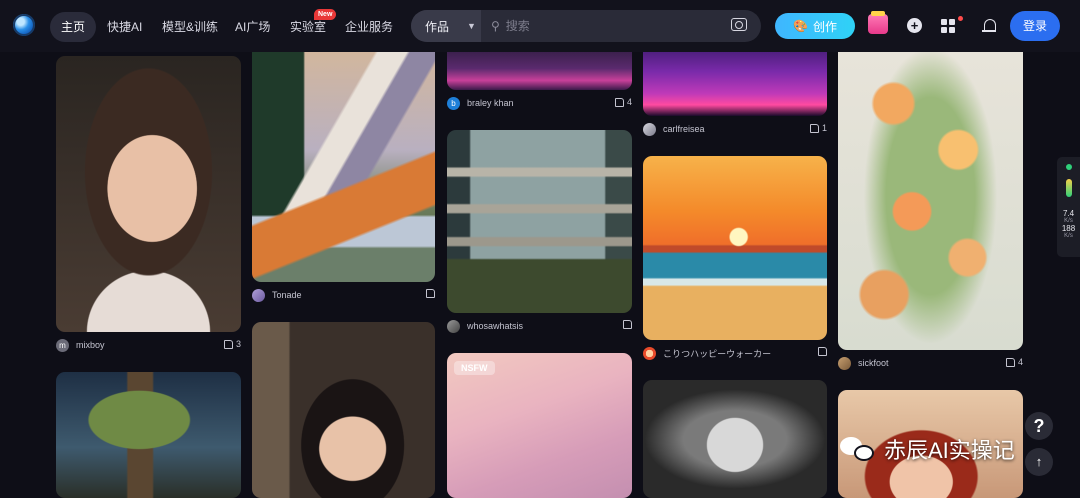 This screenshot has height=498, width=1080. What do you see at coordinates (343, 295) in the screenshot?
I see `card-meta: Tonade` at bounding box center [343, 295].